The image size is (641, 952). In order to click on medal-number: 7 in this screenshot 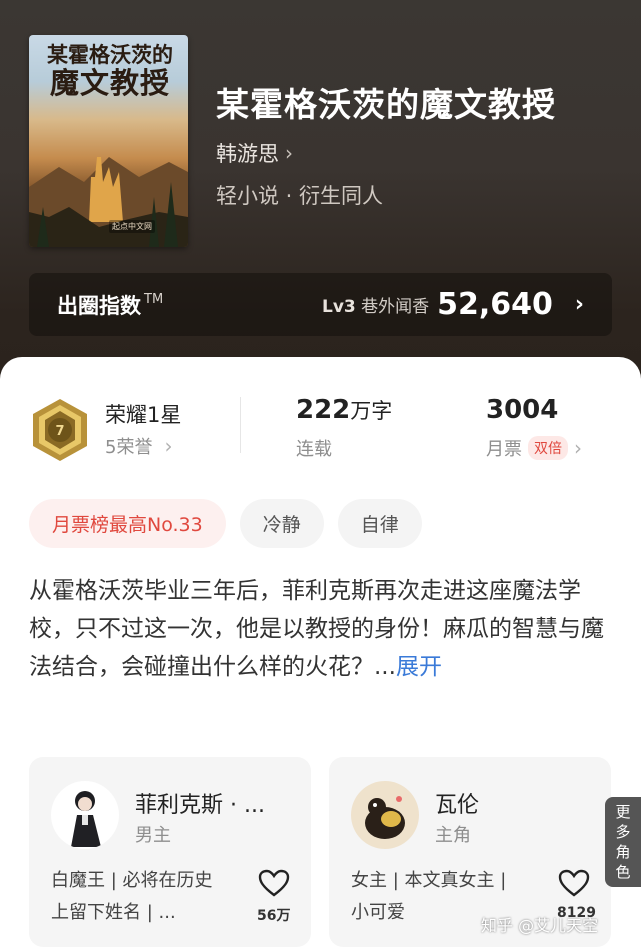, I will do `click(59, 431)`.